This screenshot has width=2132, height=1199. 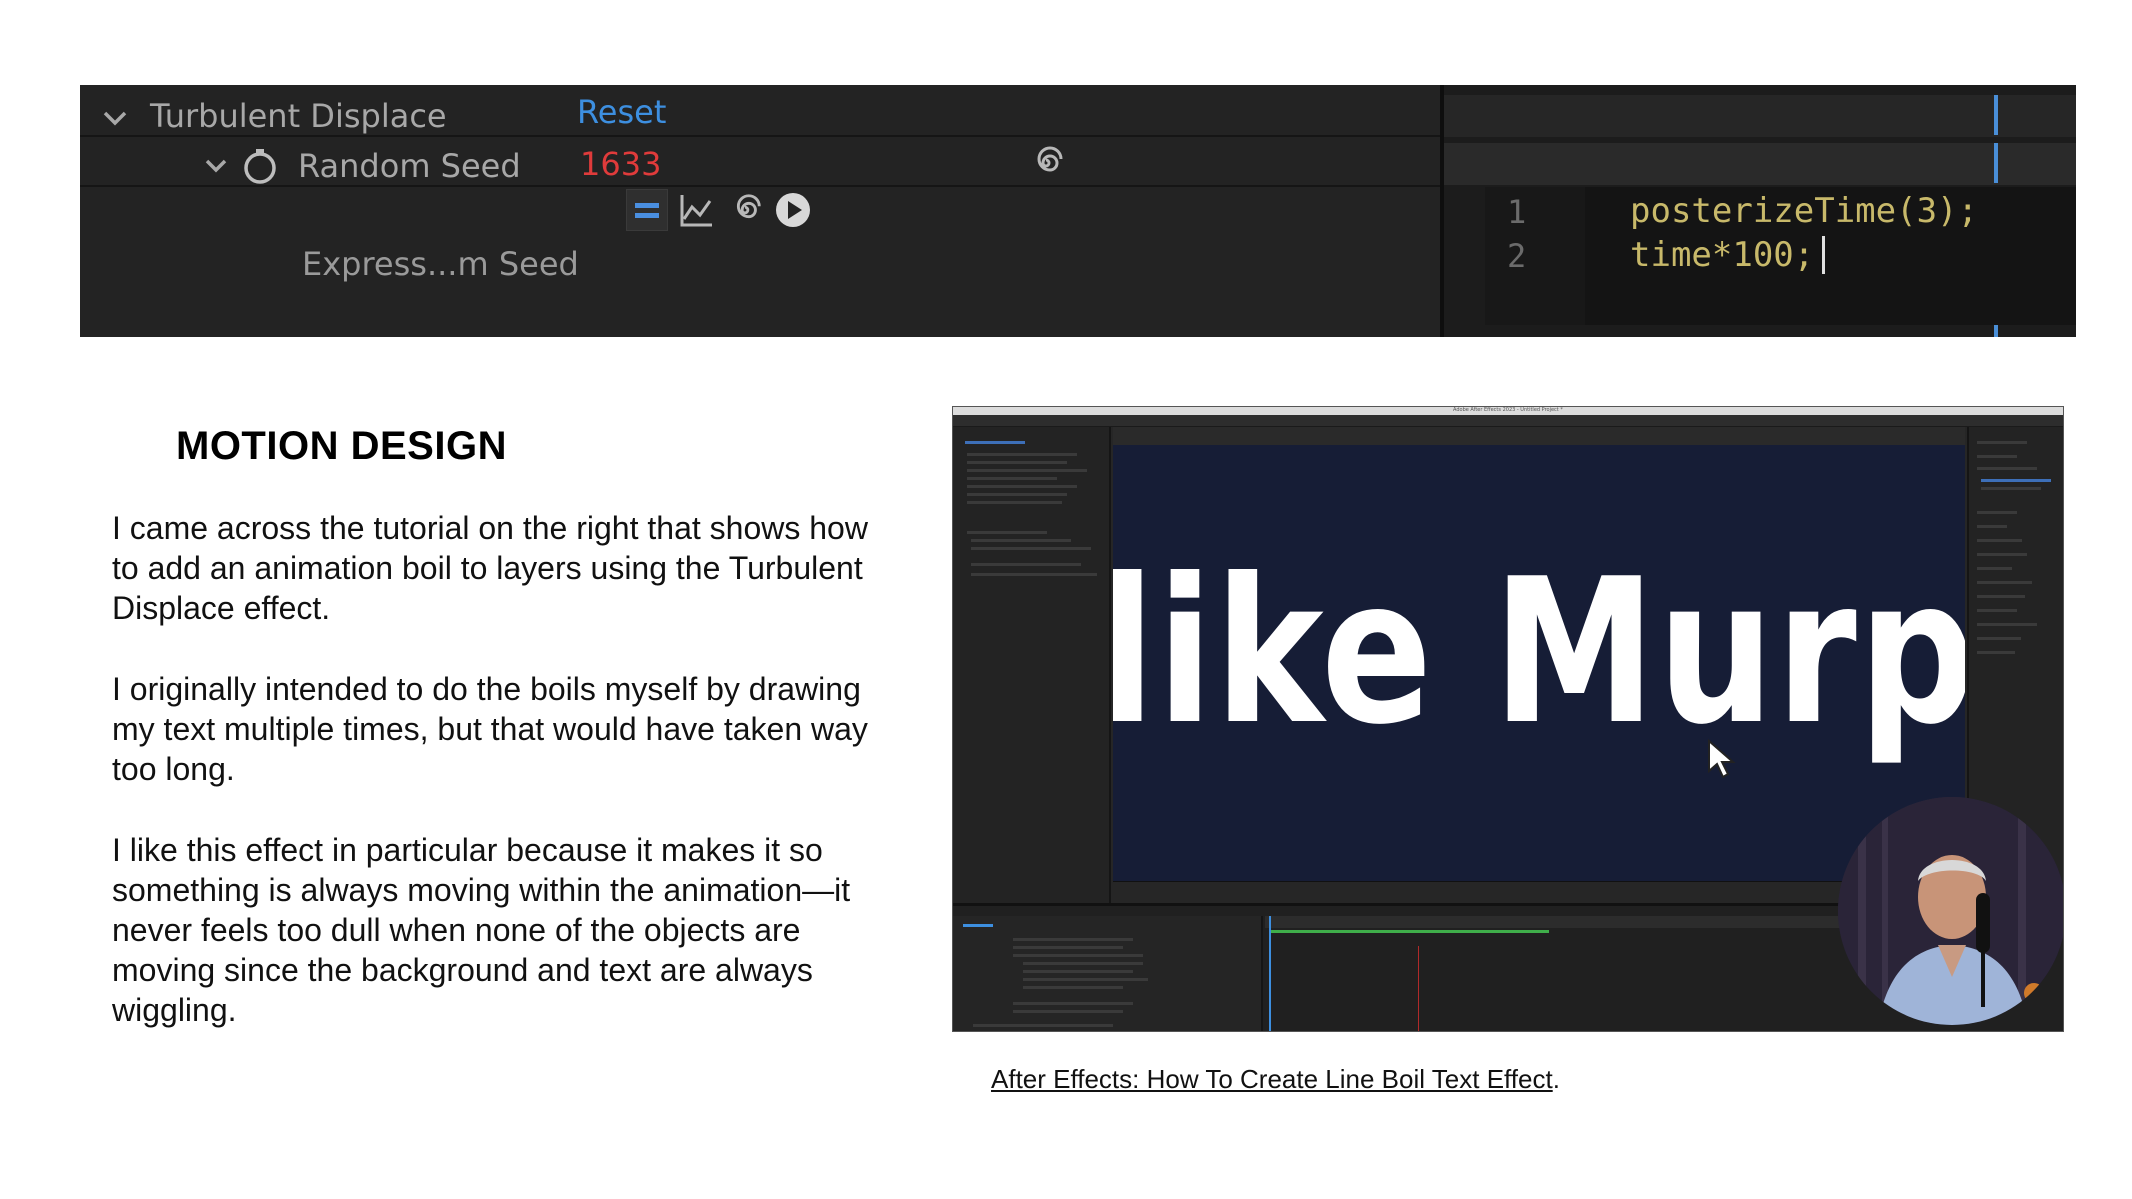 What do you see at coordinates (621, 112) in the screenshot?
I see `reset-link: Reset` at bounding box center [621, 112].